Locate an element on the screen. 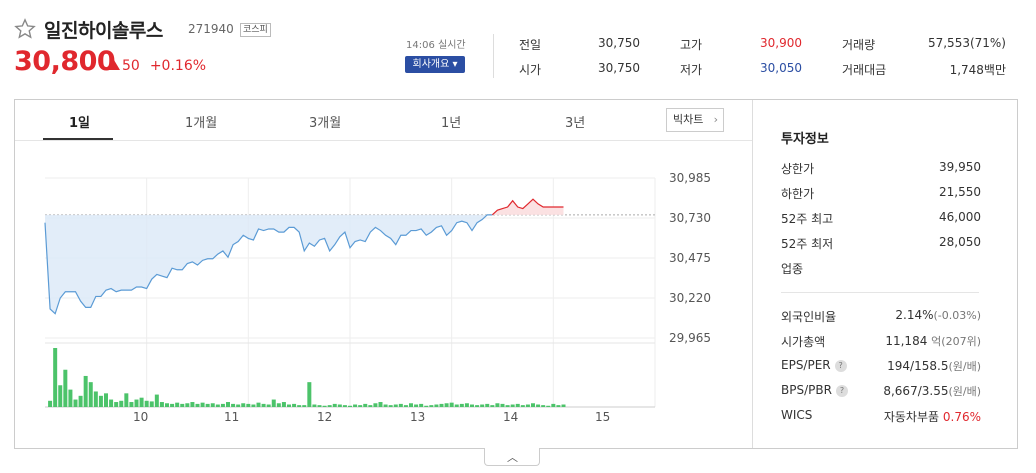 This screenshot has height=473, width=1036. x-tick-label: 12 is located at coordinates (325, 417).